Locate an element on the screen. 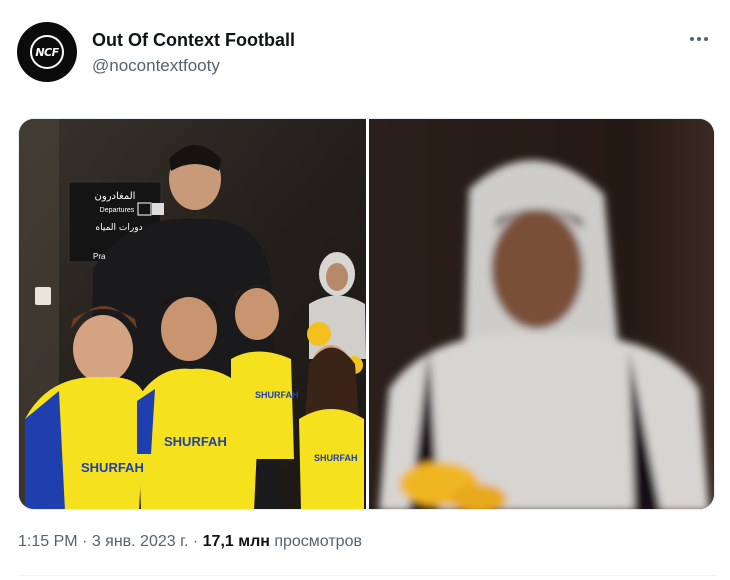  divider is located at coordinates (367, 575).